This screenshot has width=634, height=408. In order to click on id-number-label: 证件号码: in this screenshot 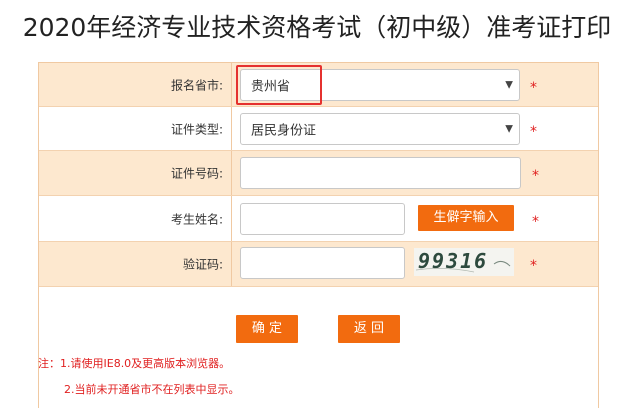, I will do `click(196, 173)`.